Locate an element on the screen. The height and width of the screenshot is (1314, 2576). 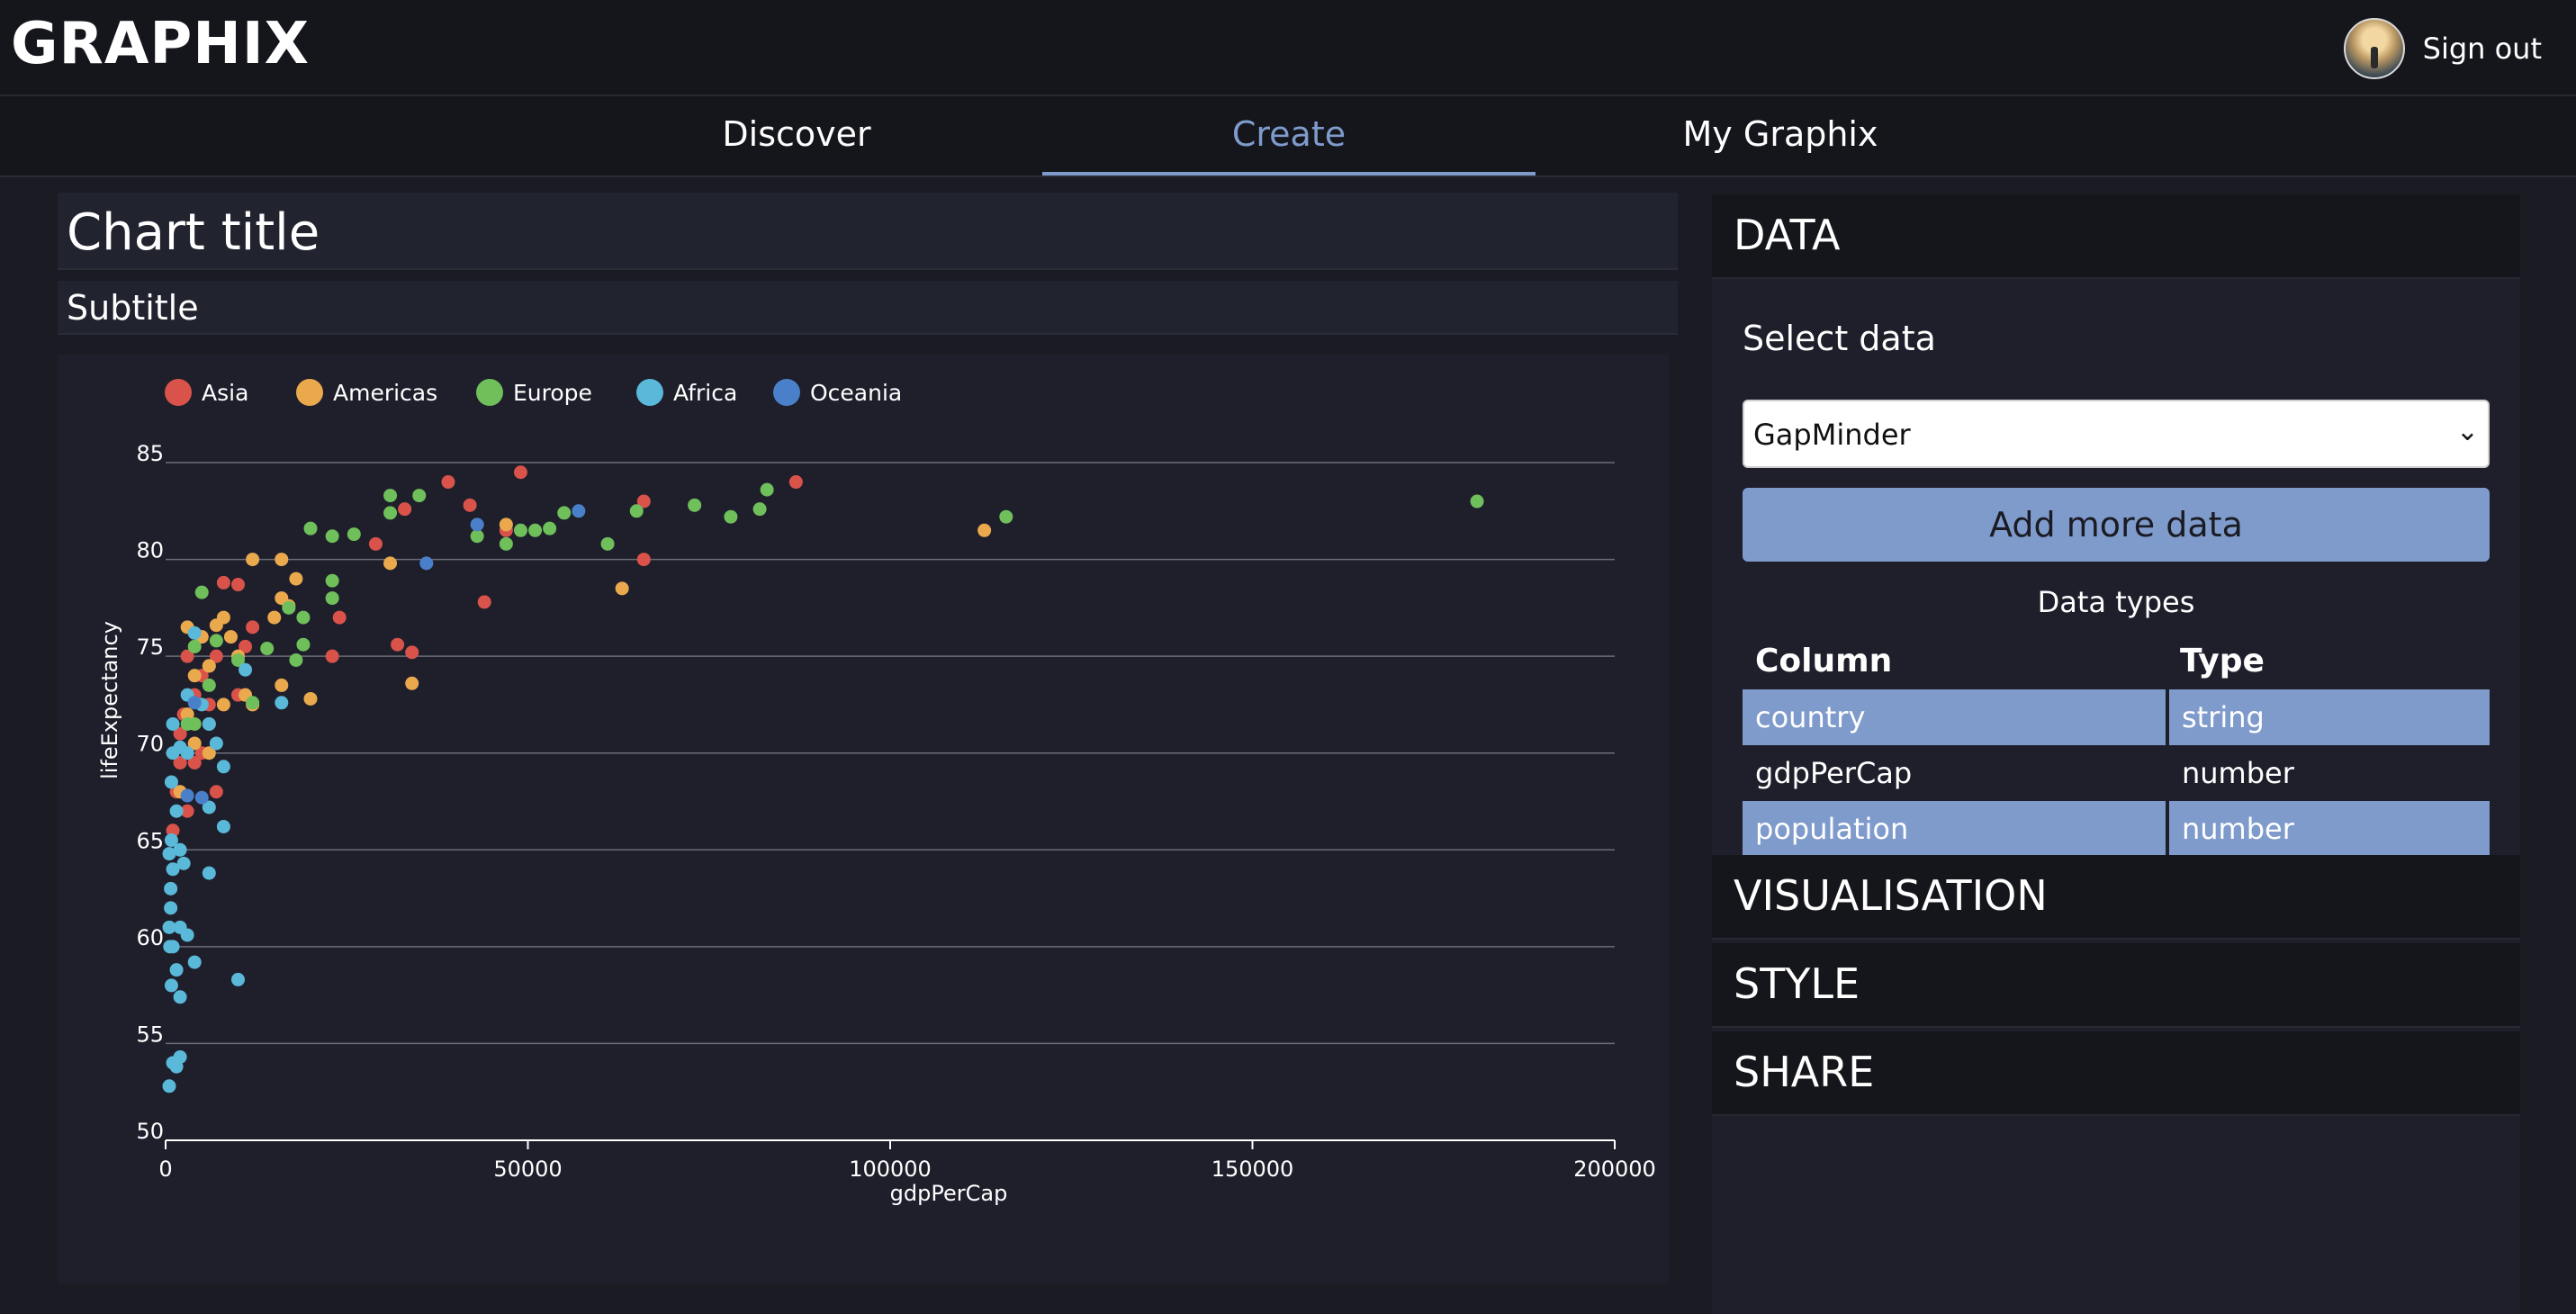
add-more-data-button: Add more data is located at coordinates (2116, 525).